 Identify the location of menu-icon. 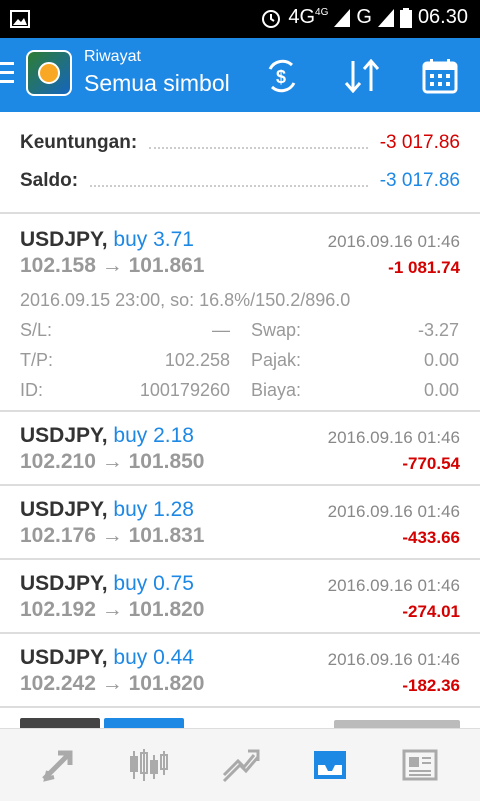
(7, 74).